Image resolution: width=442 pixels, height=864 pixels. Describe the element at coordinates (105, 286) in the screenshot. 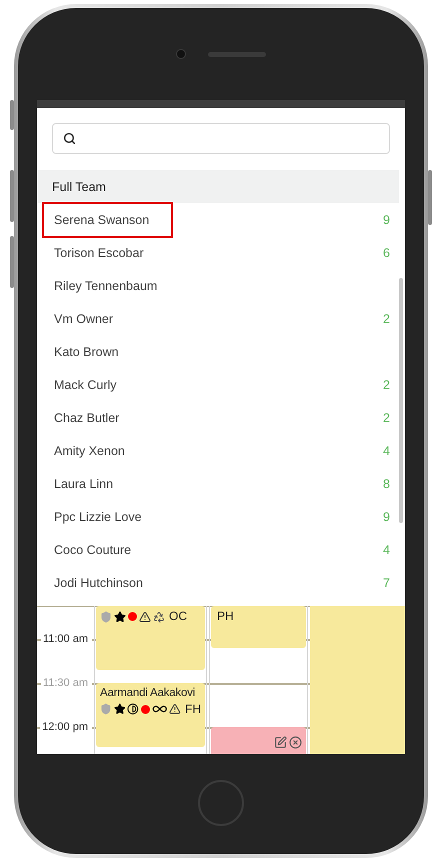

I see `member-name: Riley Tennenbaum` at that location.